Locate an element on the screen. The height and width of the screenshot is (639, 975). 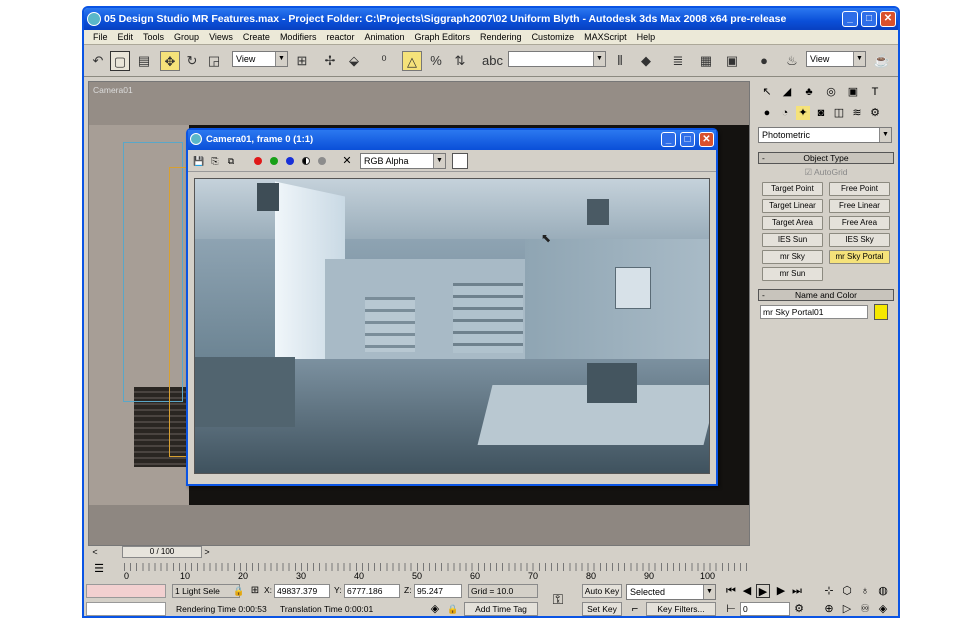
quick-render-teapot-icon: ☕ is located at coordinates (882, 61).